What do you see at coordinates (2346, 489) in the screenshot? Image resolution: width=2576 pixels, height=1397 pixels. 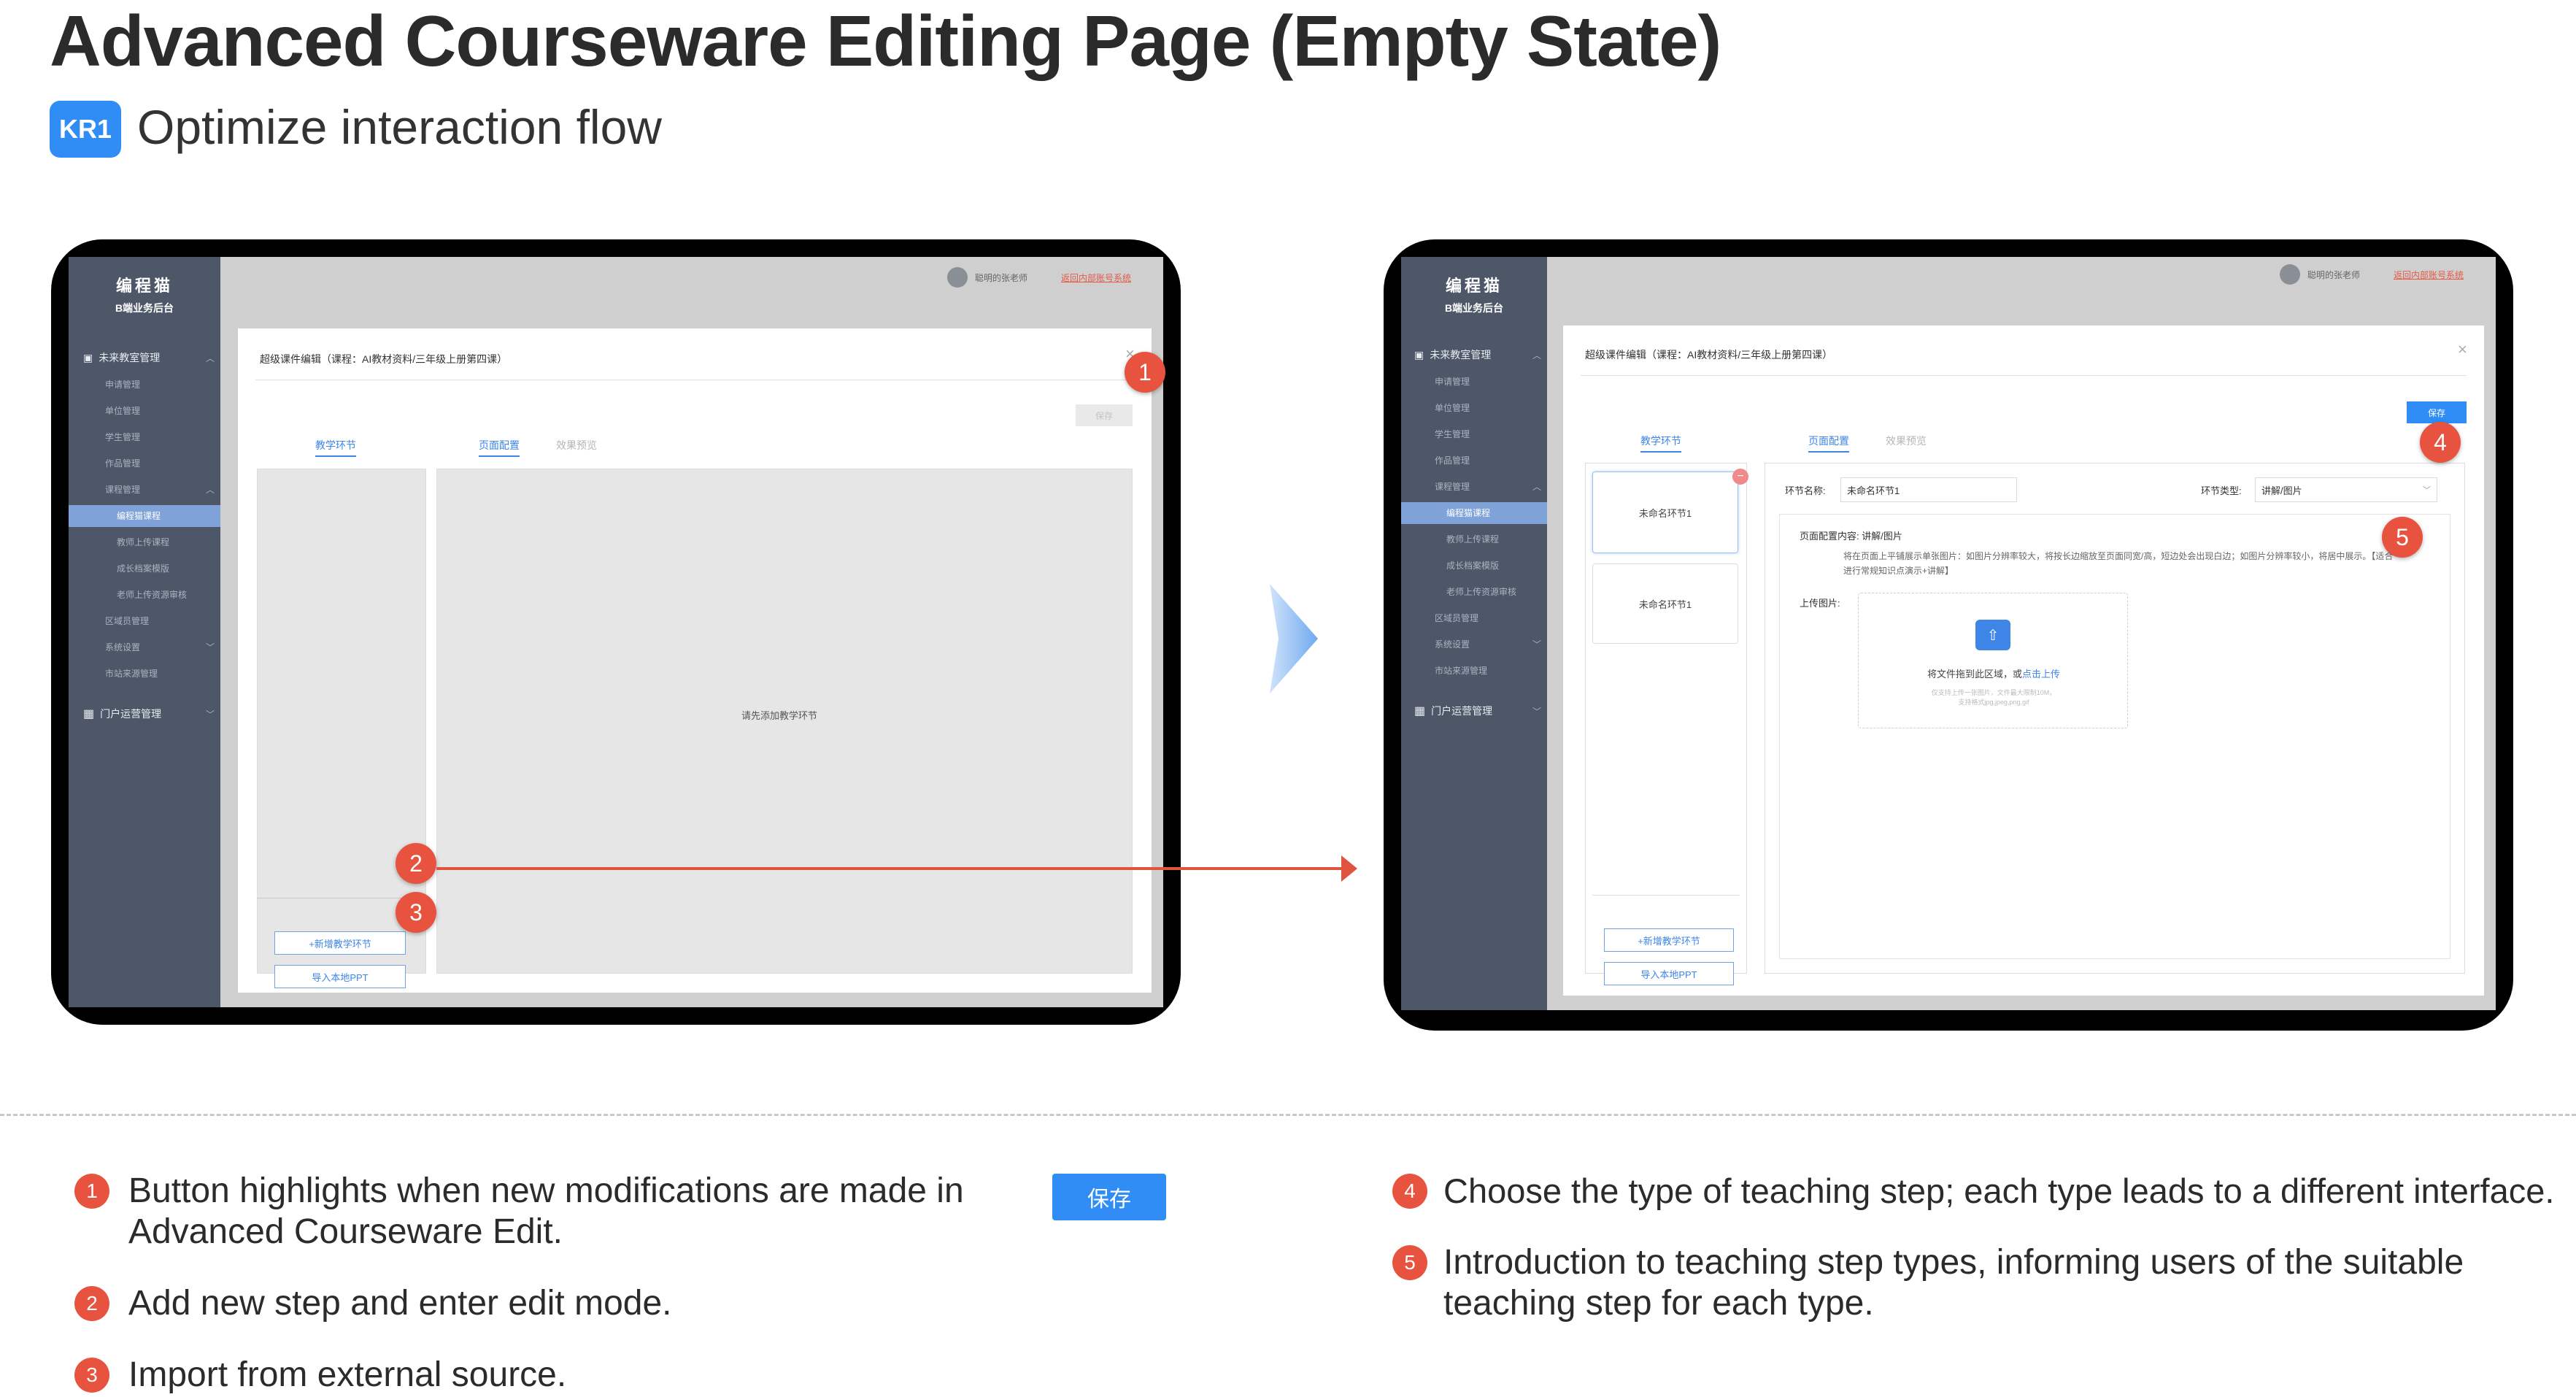 I see `step-type-select: 讲解/图片 ﹀` at bounding box center [2346, 489].